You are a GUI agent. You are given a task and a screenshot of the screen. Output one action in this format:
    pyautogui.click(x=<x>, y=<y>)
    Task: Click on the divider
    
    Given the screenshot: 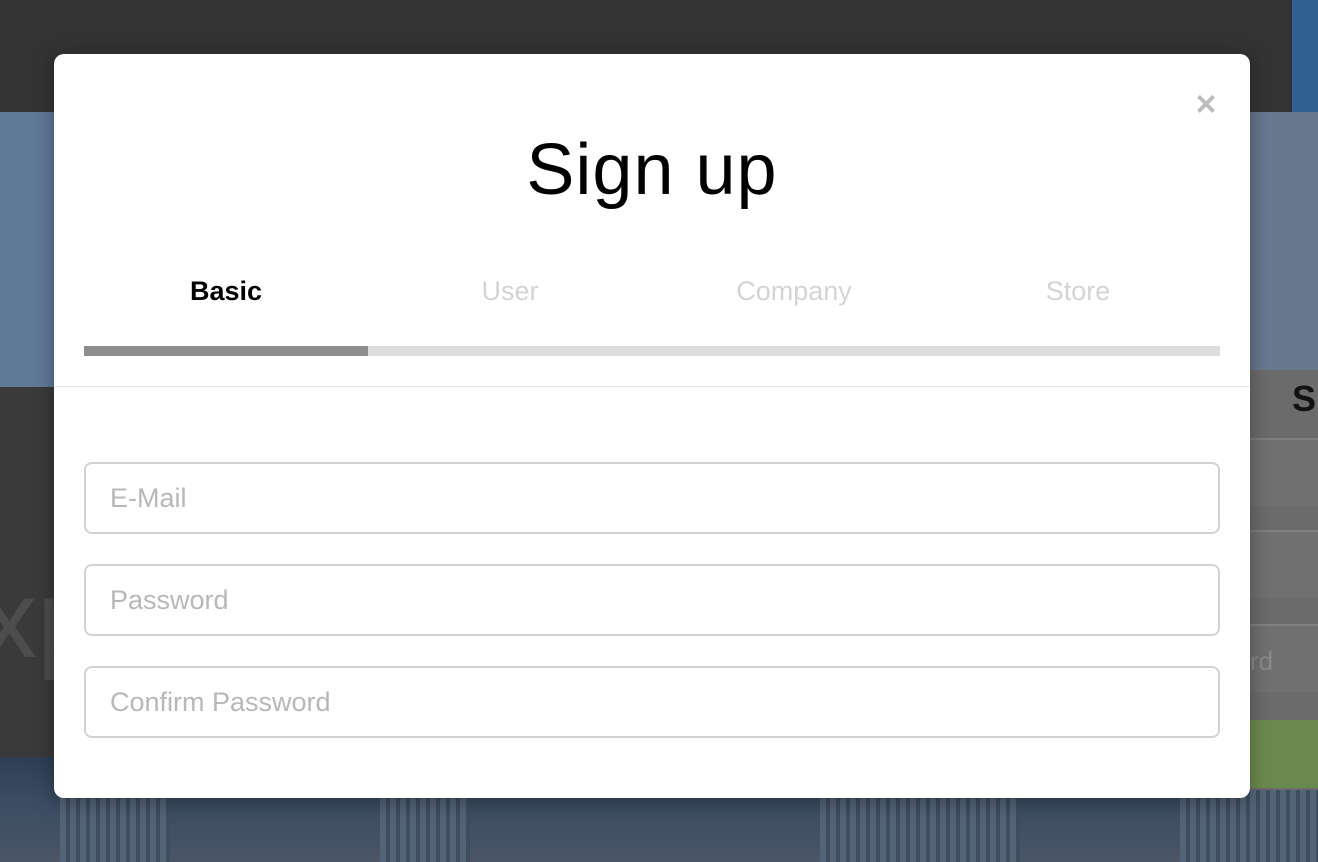 What is the action you would take?
    pyautogui.click(x=652, y=386)
    